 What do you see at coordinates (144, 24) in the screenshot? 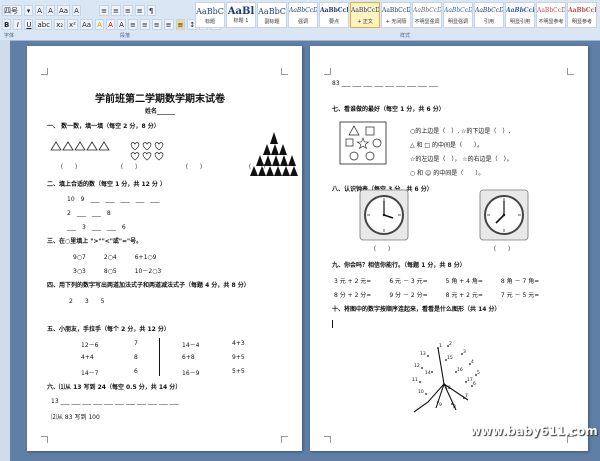
I see `align-center-button: ≡` at bounding box center [144, 24].